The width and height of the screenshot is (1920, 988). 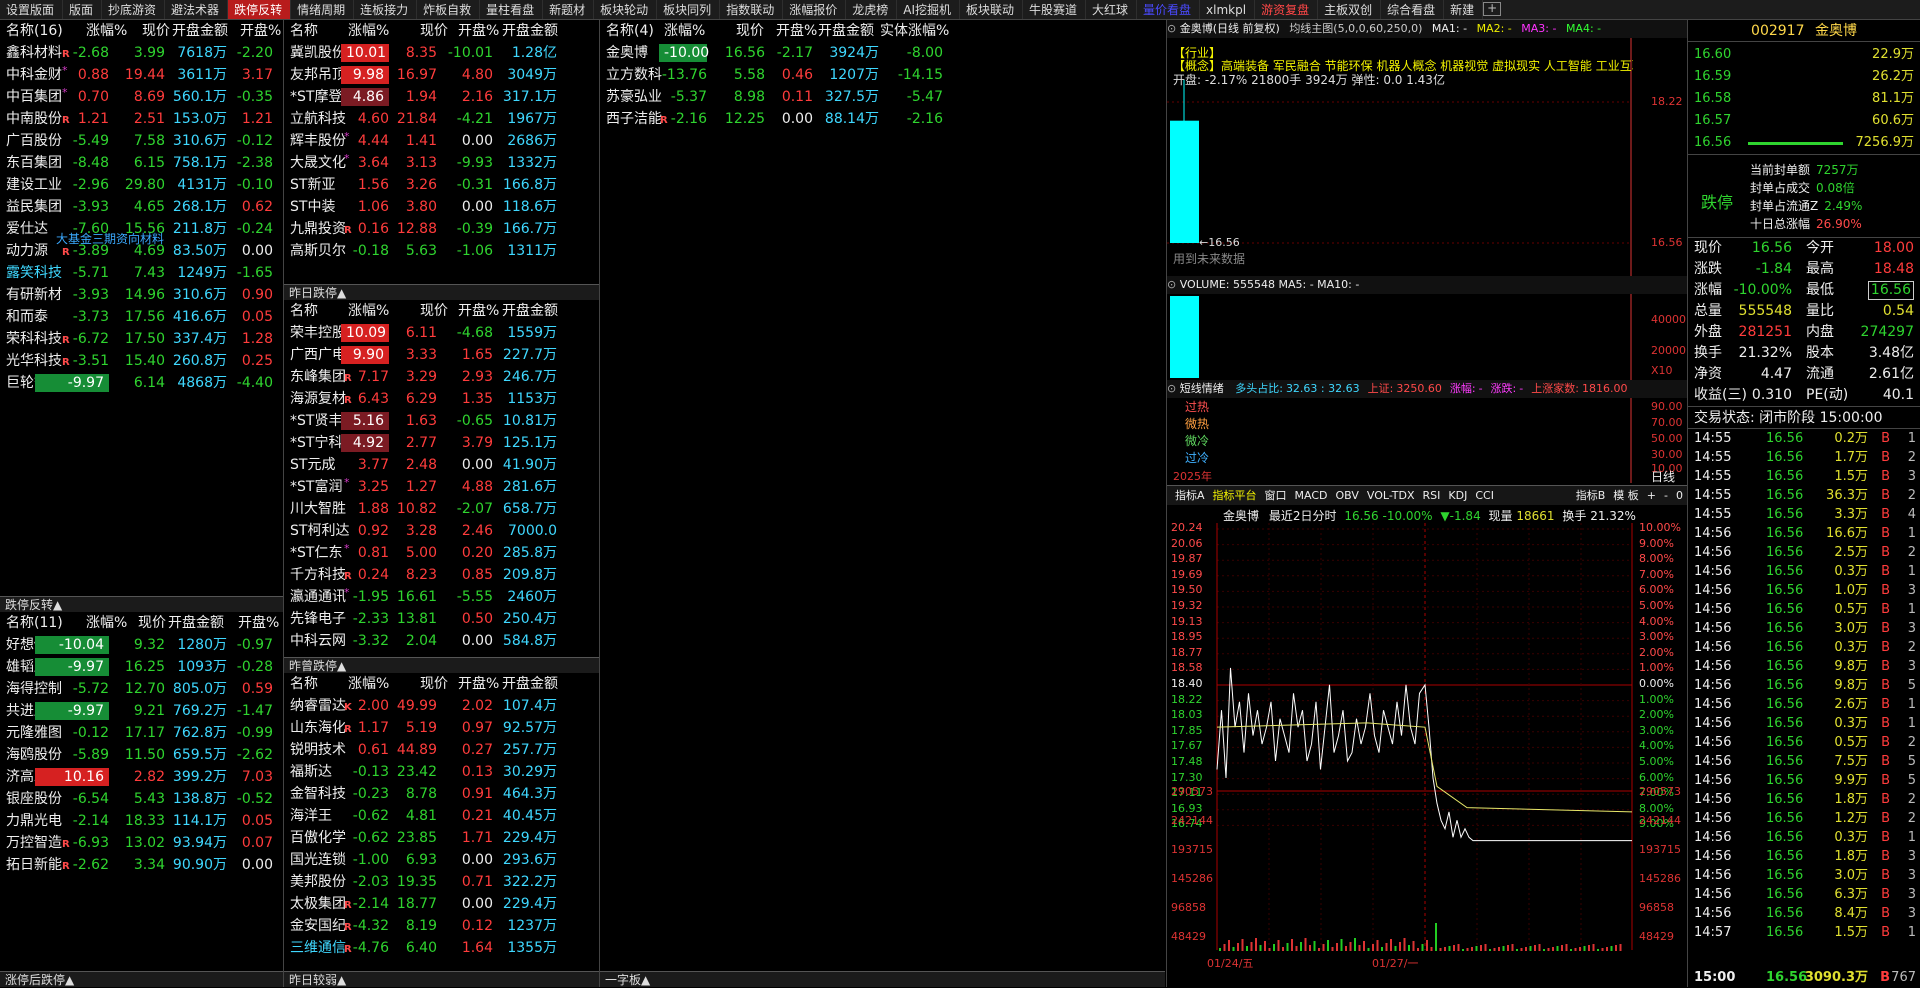 What do you see at coordinates (141, 75) in the screenshot?
I see `table-row: 中科金财 * 0.88 19.44 3611万 3.17` at bounding box center [141, 75].